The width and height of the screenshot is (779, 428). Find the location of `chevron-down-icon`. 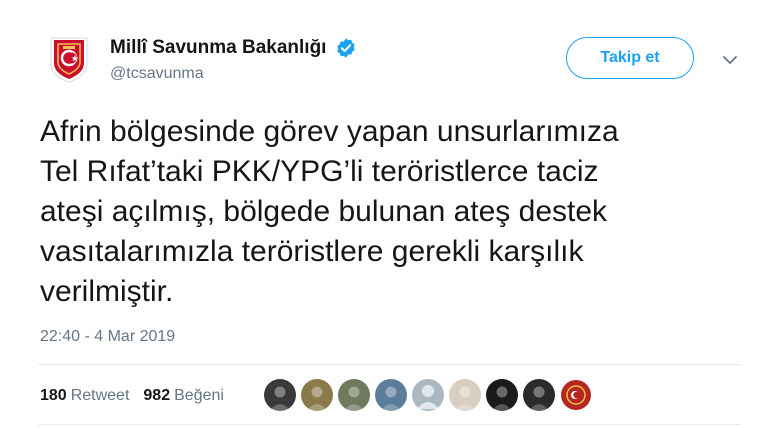

chevron-down-icon is located at coordinates (730, 60).